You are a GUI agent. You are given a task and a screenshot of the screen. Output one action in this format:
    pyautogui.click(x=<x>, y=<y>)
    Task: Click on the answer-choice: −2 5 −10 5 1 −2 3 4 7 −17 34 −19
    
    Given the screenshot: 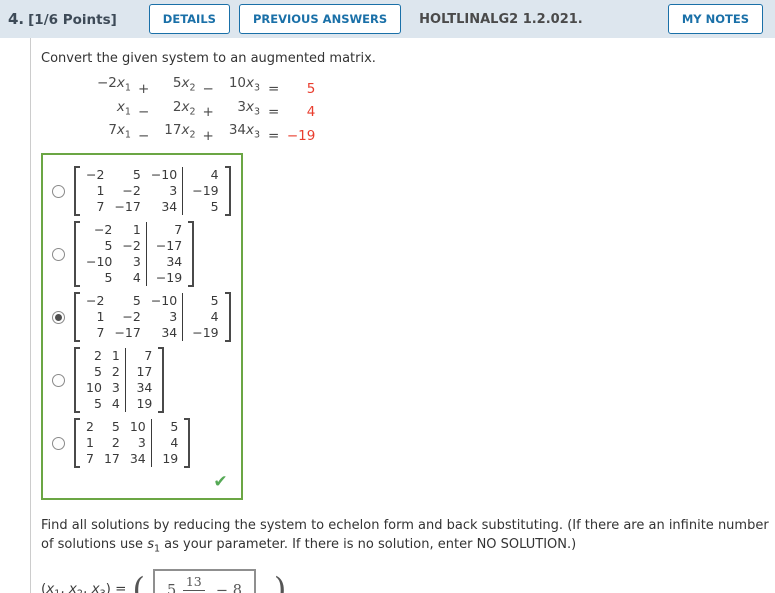 What is the action you would take?
    pyautogui.click(x=141, y=317)
    